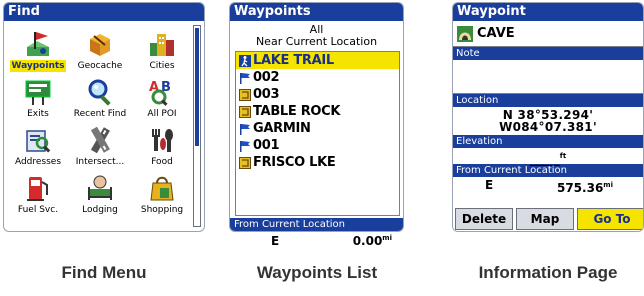  What do you see at coordinates (367, 241) in the screenshot?
I see `distance-value: 0.00` at bounding box center [367, 241].